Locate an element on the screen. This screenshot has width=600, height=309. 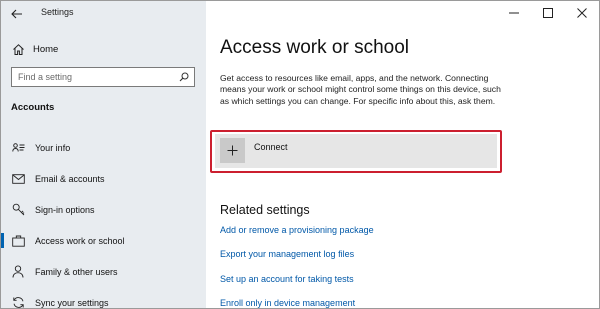
person-icon is located at coordinates (18, 272).